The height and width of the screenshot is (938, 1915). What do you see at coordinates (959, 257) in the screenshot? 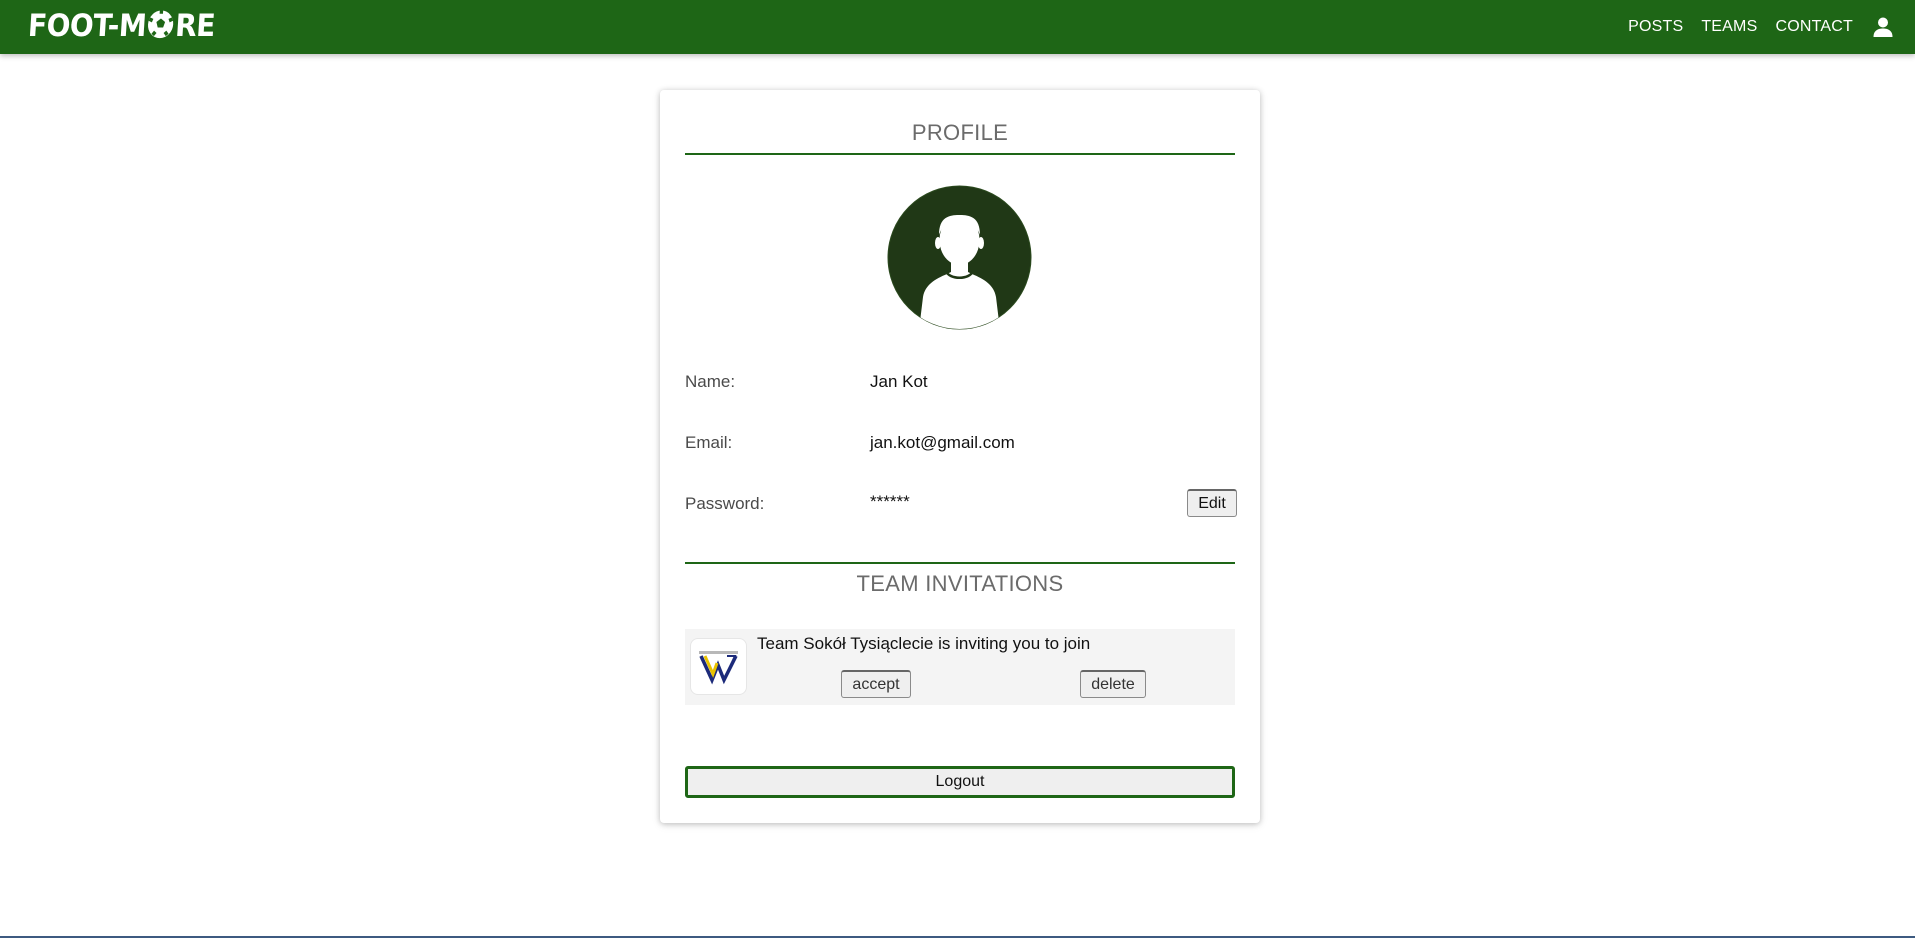
I see `user-avatar-icon` at bounding box center [959, 257].